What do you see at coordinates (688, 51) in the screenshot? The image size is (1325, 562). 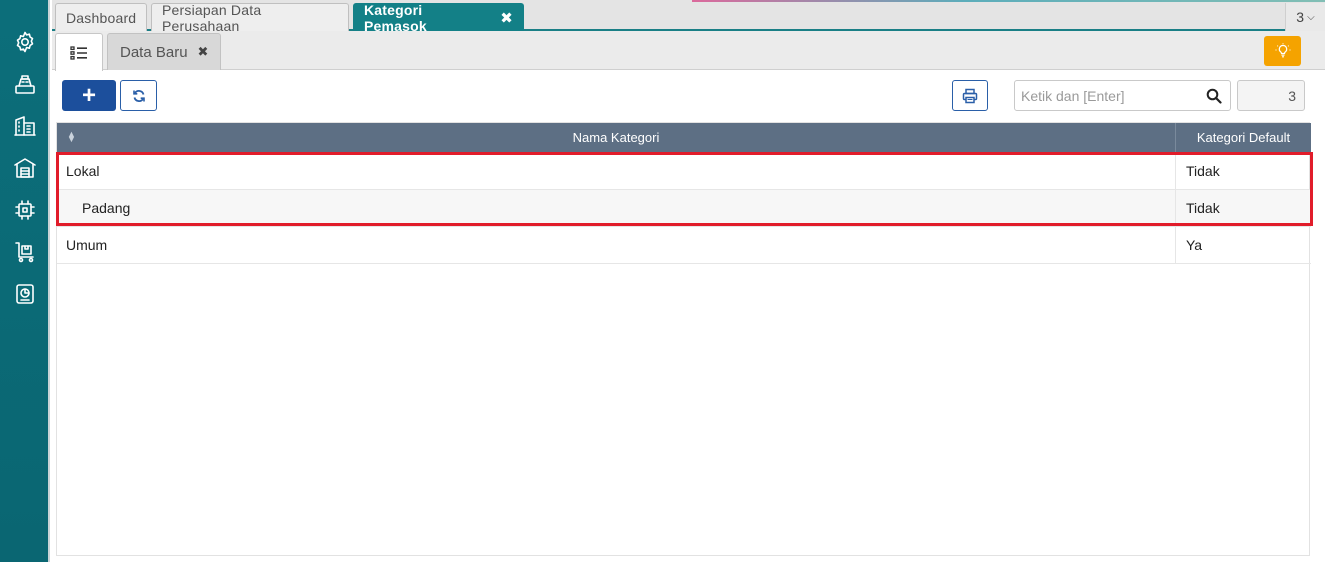 I see `sub-tab-bar: Data Baru ✖` at bounding box center [688, 51].